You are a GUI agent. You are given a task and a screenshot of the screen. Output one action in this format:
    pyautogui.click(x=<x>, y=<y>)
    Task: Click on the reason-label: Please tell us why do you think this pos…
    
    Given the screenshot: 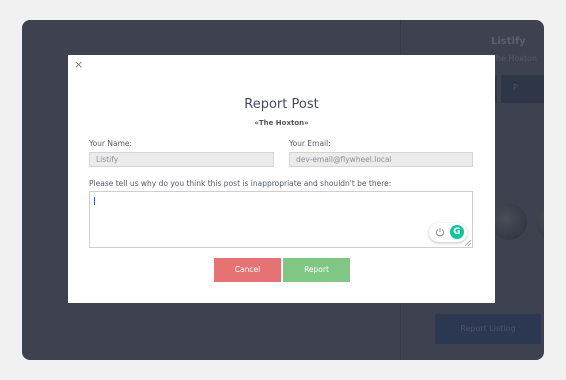 What is the action you would take?
    pyautogui.click(x=240, y=183)
    